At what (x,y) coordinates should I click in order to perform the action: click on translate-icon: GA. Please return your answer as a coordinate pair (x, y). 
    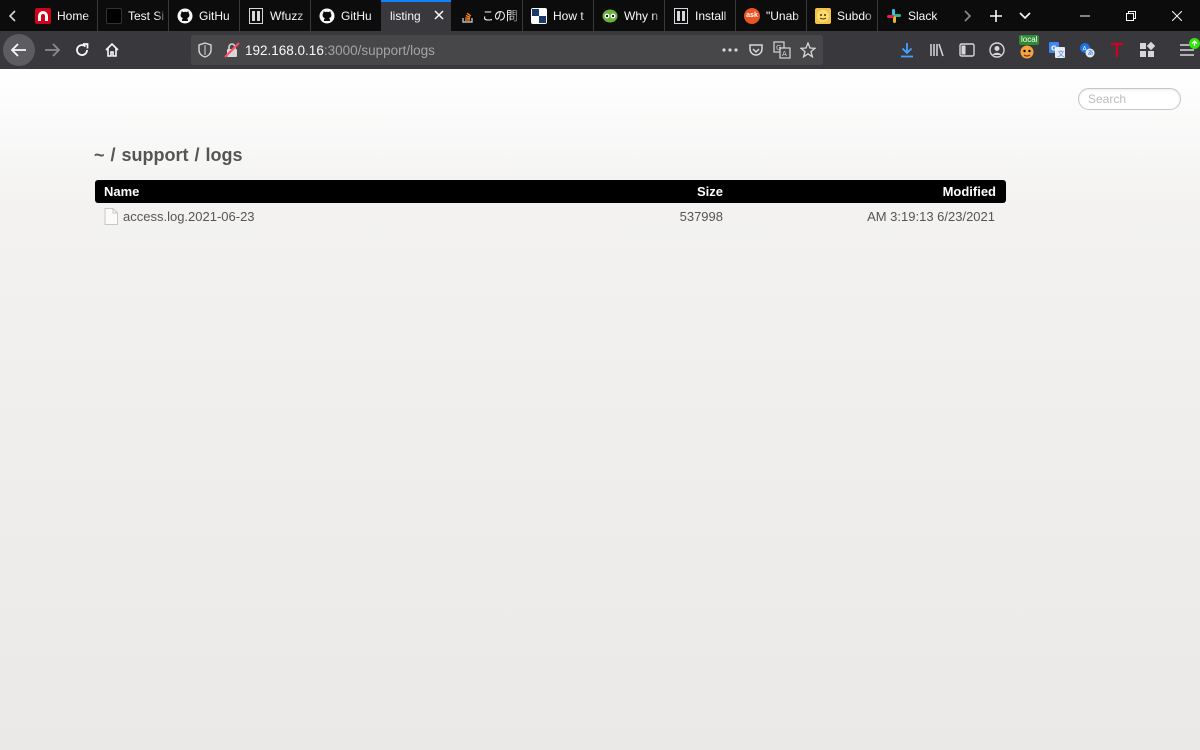
    Looking at the image, I should click on (782, 50).